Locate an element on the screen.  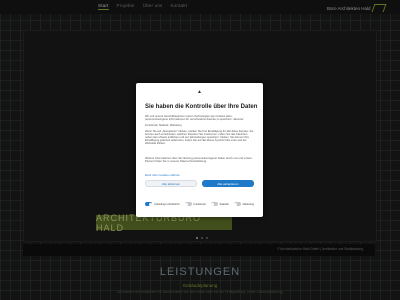
toggle-label: Marketing is located at coordinates (248, 204).